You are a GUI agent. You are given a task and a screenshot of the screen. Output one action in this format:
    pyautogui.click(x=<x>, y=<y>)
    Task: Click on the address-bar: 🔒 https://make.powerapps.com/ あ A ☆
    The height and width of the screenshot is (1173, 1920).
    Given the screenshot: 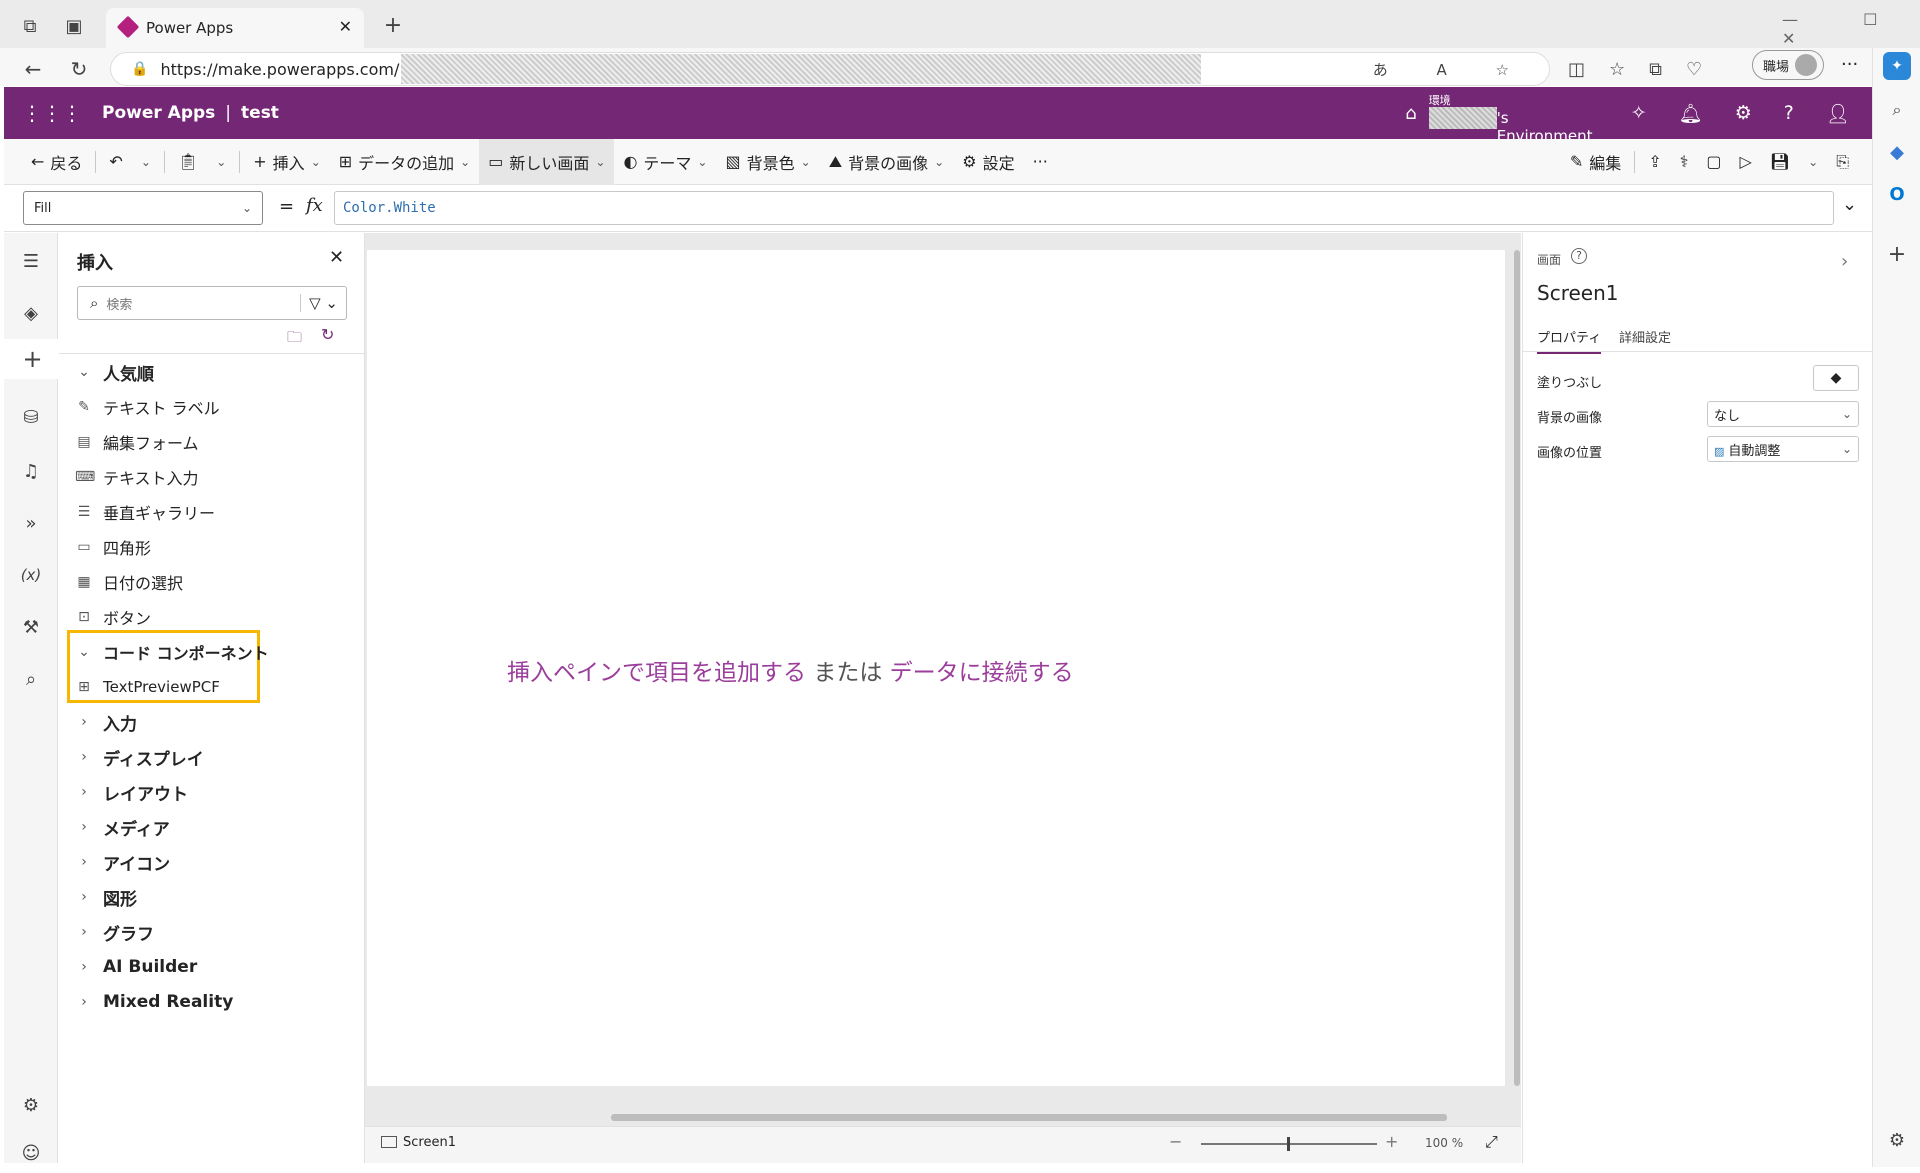 What is the action you would take?
    pyautogui.click(x=830, y=69)
    